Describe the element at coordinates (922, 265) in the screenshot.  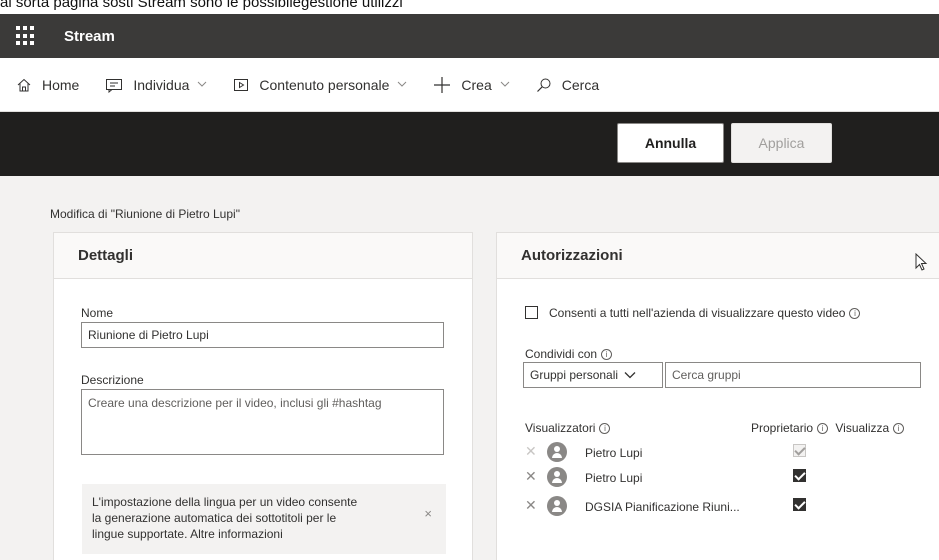
I see `mouse-cursor-icon` at that location.